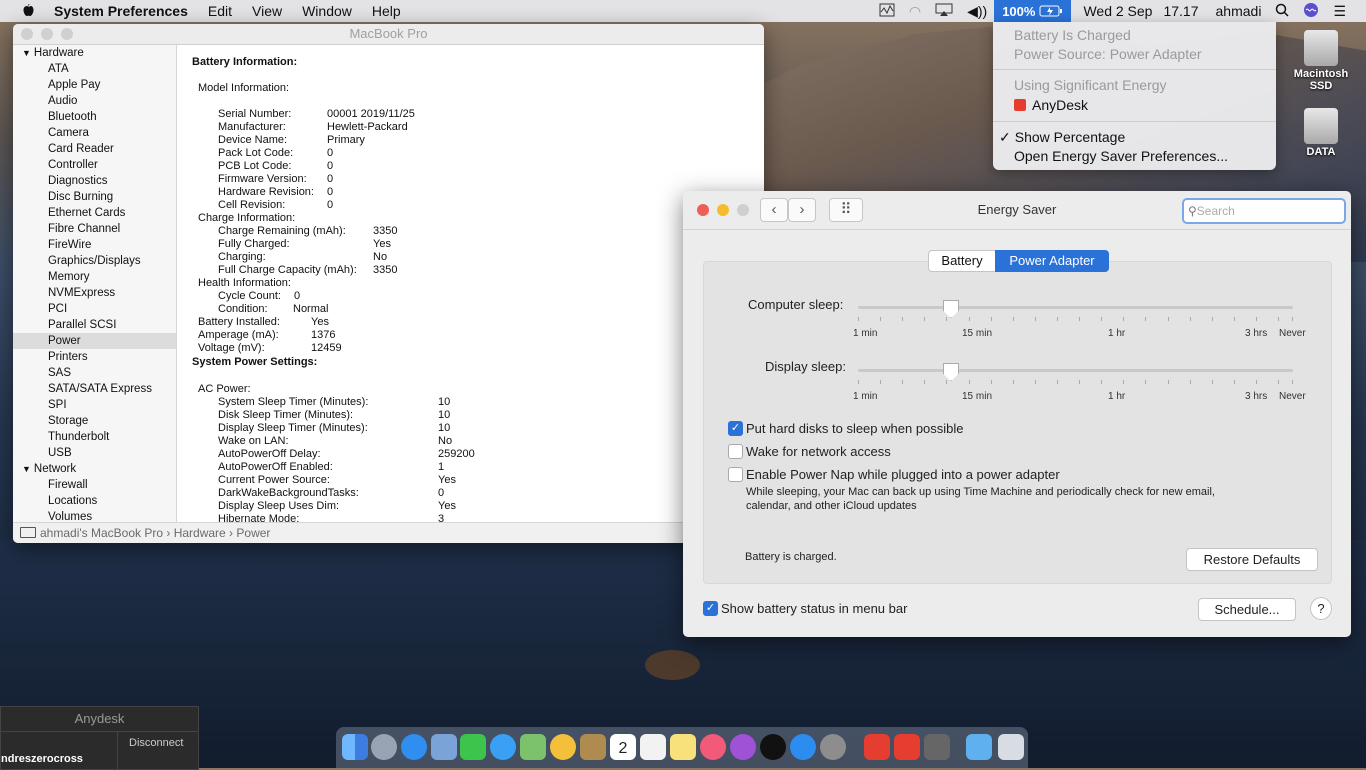  What do you see at coordinates (94, 197) in the screenshot?
I see `sidebar-item-disc-burning: Disc Burning` at bounding box center [94, 197].